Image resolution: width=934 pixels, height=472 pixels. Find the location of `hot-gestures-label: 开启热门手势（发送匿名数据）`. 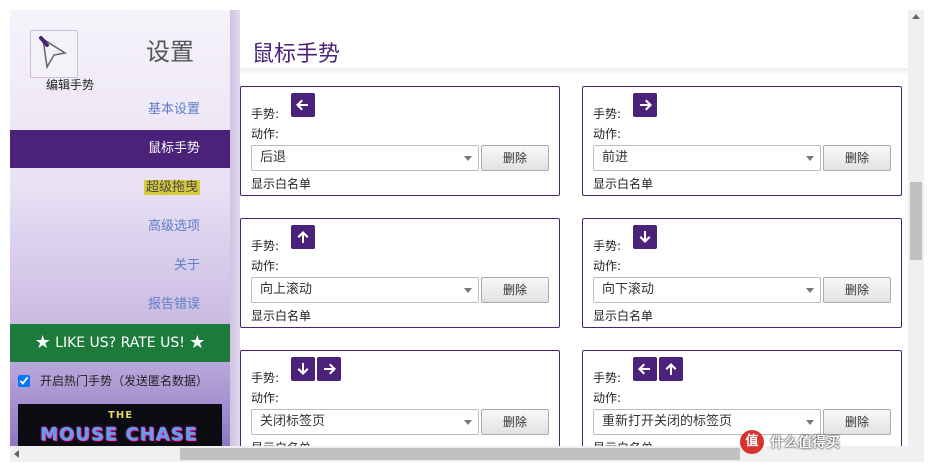

hot-gestures-label: 开启热门手势（发送匿名数据） is located at coordinates (124, 381).